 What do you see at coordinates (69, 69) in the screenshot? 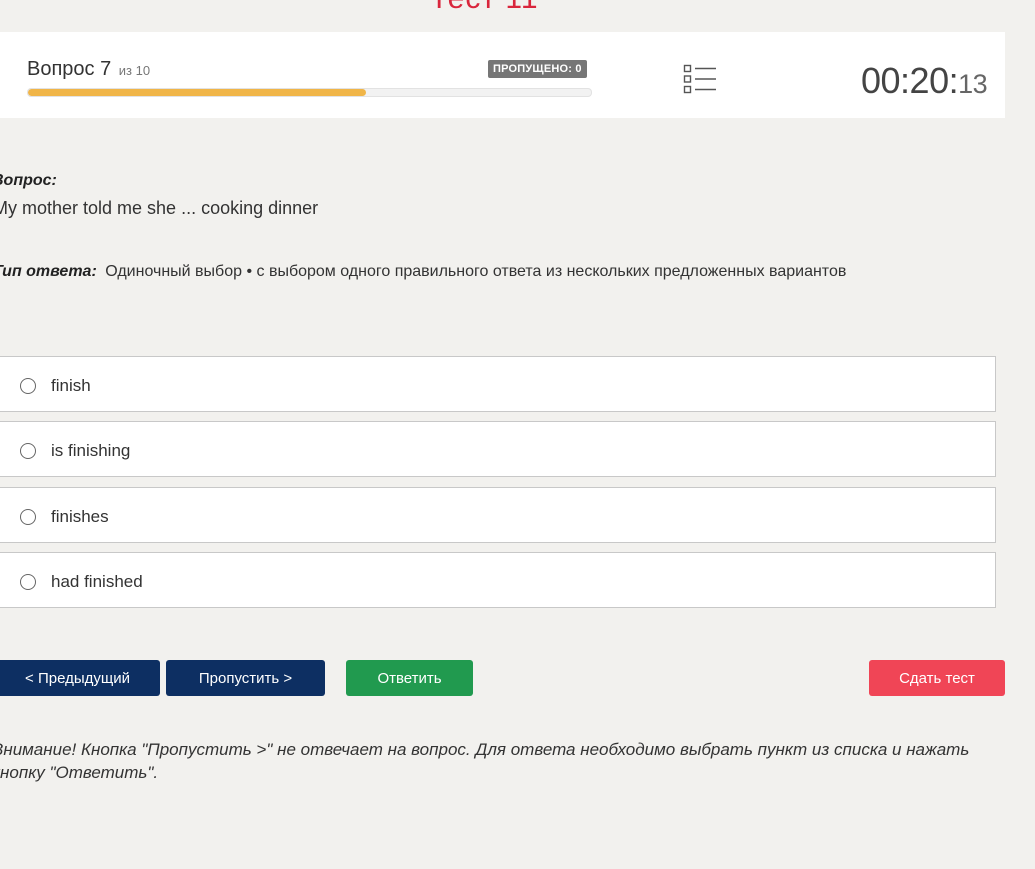
I see `question-number: Вопрос 7` at bounding box center [69, 69].